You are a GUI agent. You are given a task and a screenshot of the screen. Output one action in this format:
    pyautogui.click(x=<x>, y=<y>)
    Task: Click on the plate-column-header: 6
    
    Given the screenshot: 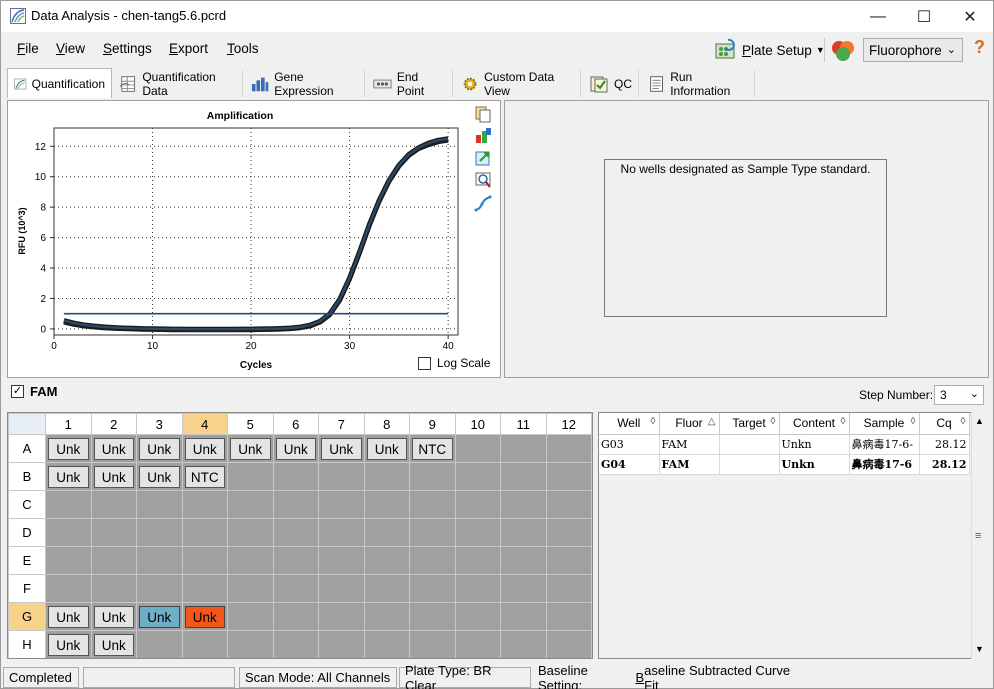 What is the action you would take?
    pyautogui.click(x=295, y=424)
    